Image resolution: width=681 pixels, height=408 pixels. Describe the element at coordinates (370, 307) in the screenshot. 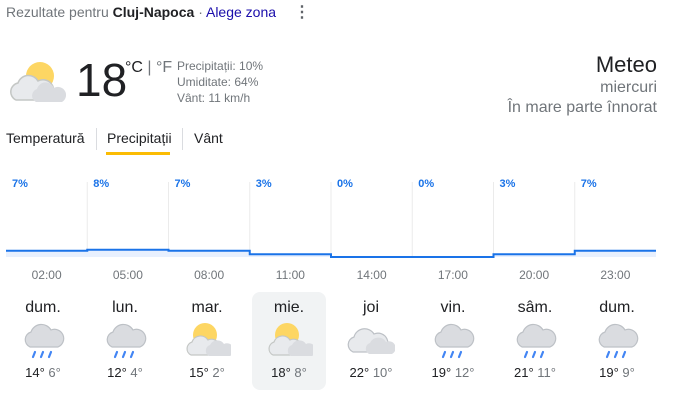

I see `forecast-day-name: joi` at that location.